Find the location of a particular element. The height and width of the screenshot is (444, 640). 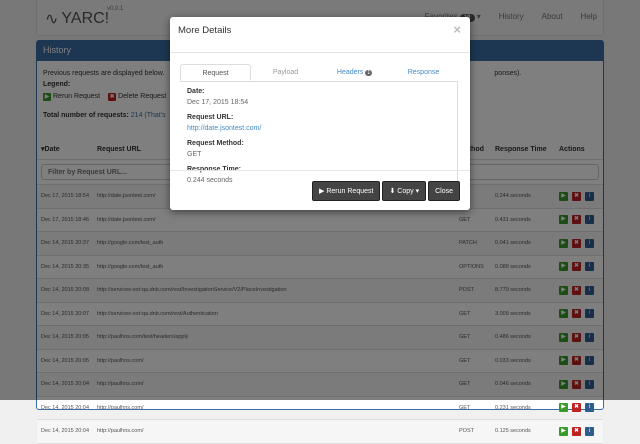

modal-title: More Details is located at coordinates (205, 30).